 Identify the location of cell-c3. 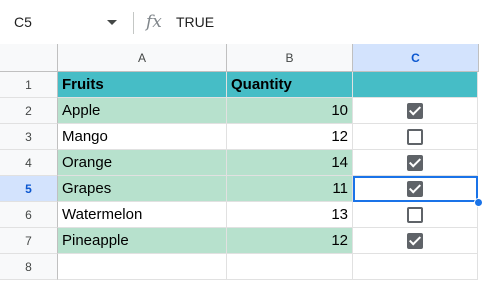
(415, 137).